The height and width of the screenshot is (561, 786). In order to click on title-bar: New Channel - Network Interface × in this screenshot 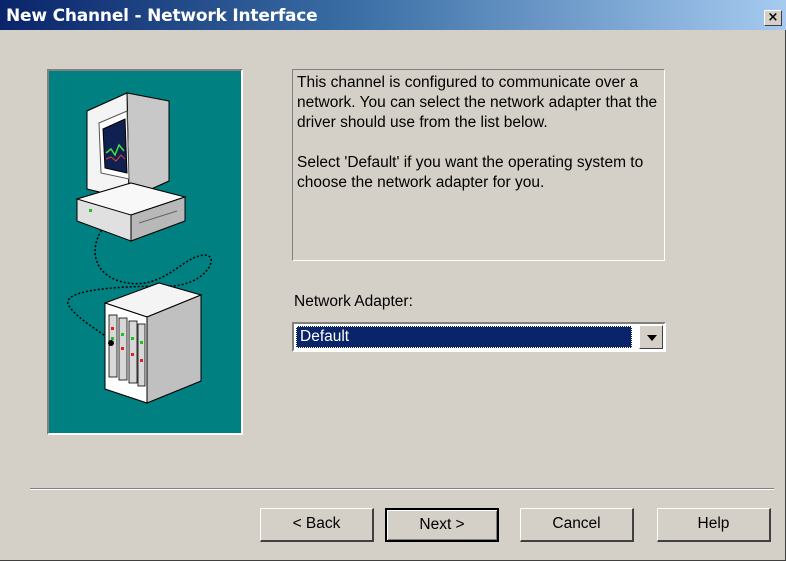, I will do `click(393, 15)`.